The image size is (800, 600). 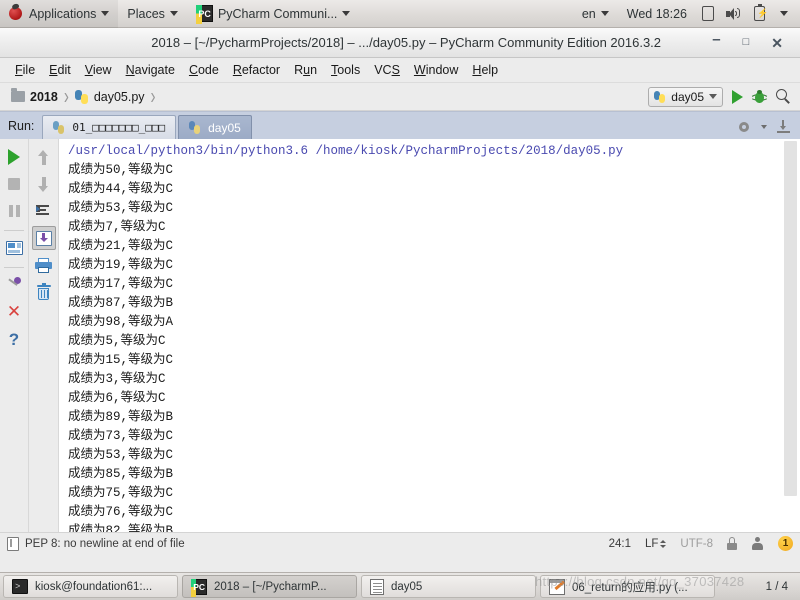 What do you see at coordinates (783, 96) in the screenshot?
I see `search-everywhere-icon` at bounding box center [783, 96].